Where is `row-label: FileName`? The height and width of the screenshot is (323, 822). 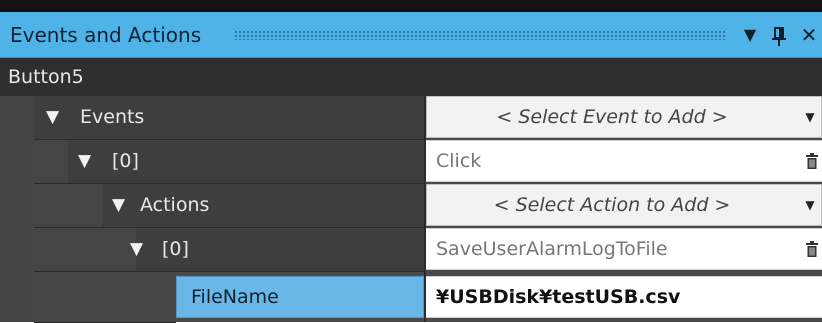 row-label: FileName is located at coordinates (235, 297).